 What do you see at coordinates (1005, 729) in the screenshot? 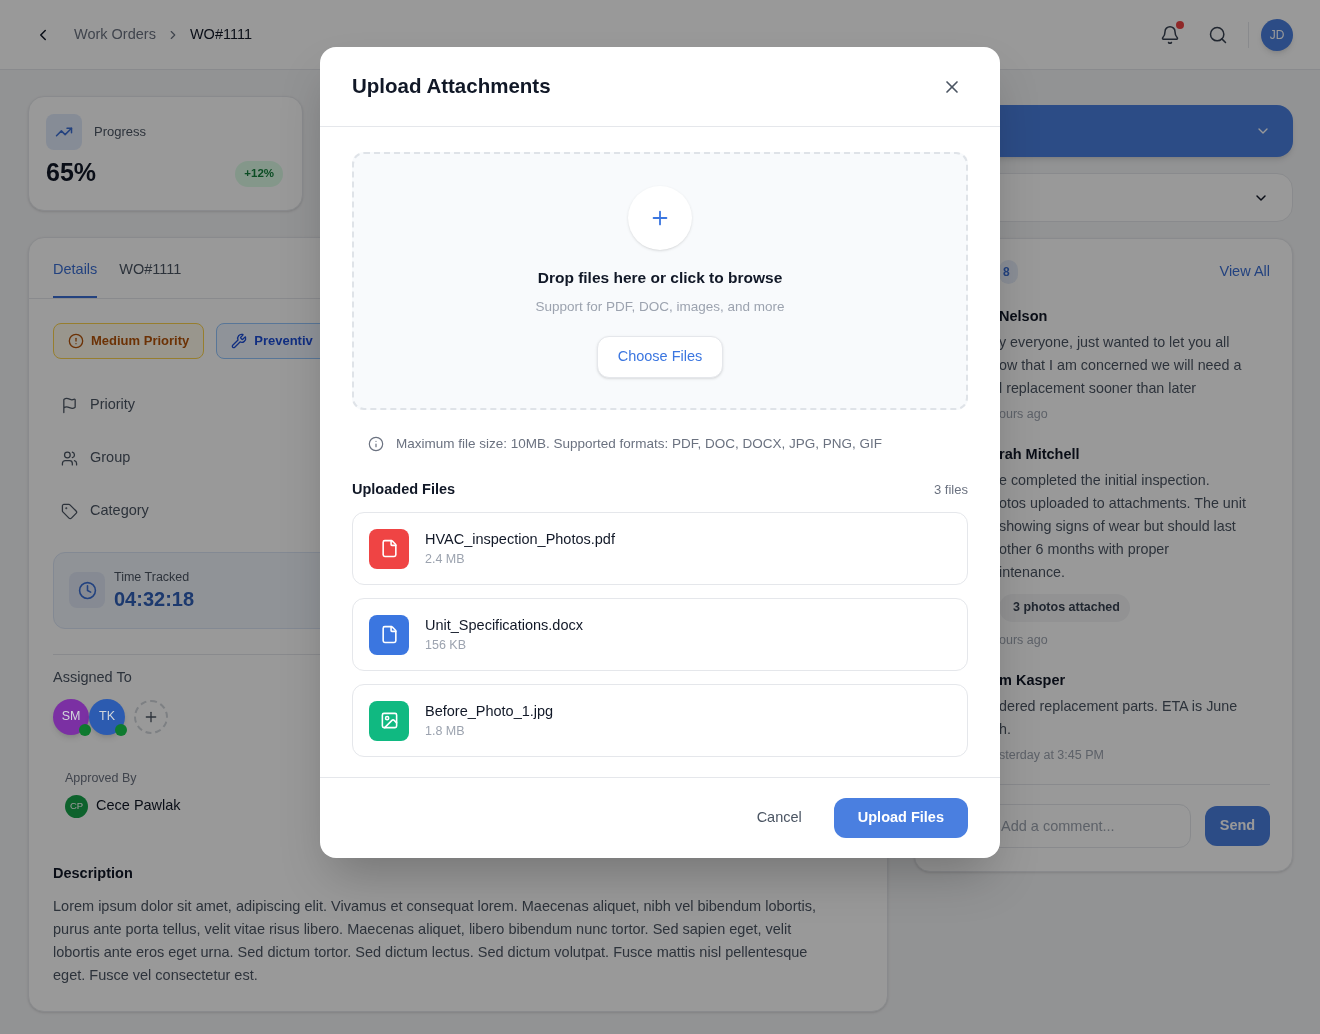
I see `comment-text-line: h.` at bounding box center [1005, 729].